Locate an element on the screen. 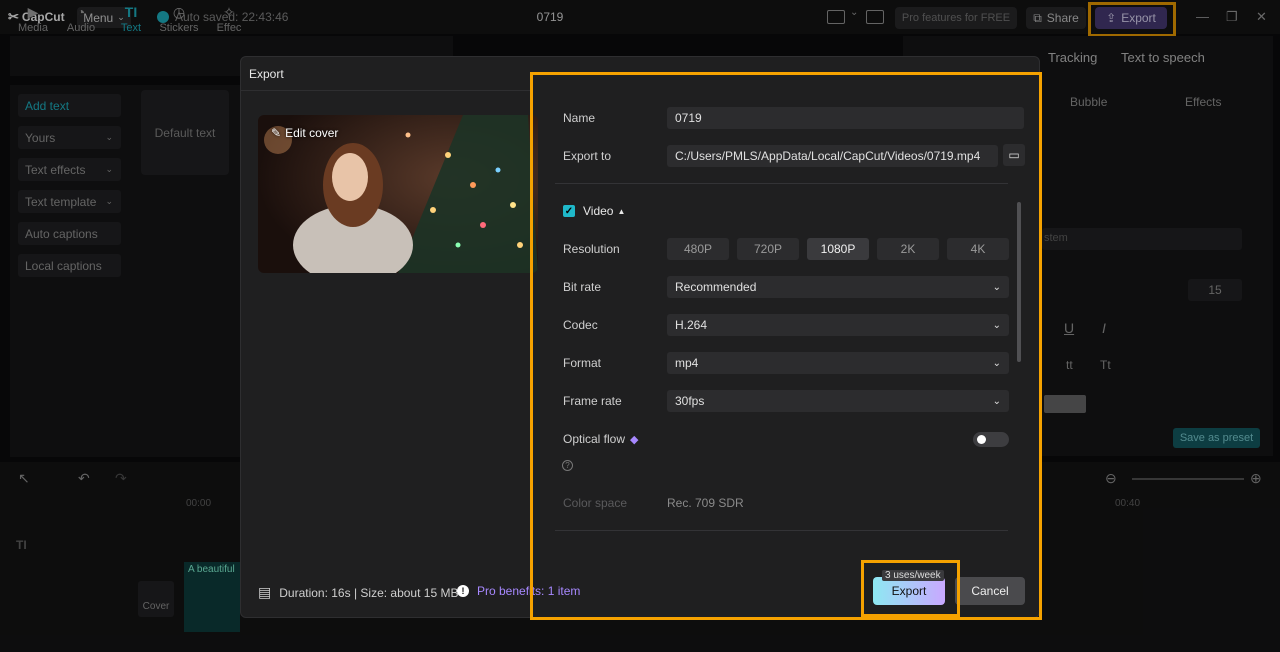  duration-size-text: Duration: 16s | Size: about 15 MB is located at coordinates (369, 592).